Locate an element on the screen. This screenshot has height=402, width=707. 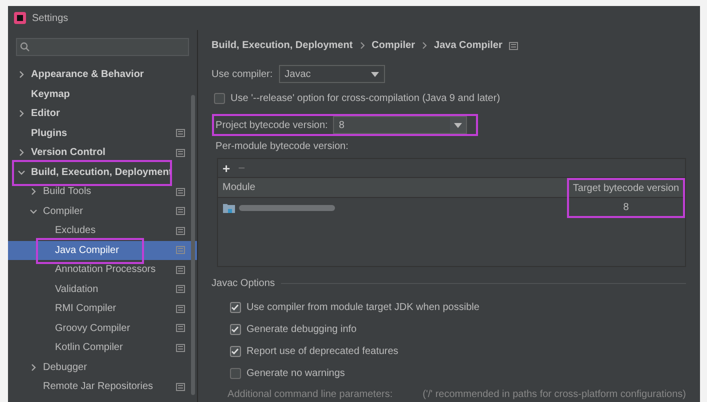
tree-item: Keymap is located at coordinates (102, 94).